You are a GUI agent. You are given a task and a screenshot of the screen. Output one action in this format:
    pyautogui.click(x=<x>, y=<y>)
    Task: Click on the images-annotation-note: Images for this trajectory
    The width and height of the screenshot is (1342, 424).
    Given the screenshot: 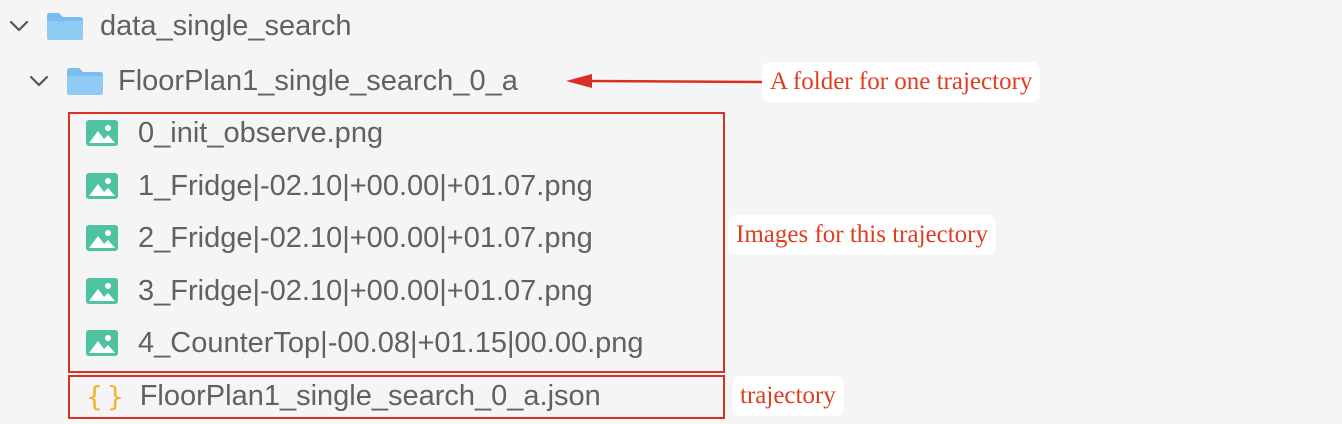 What is the action you would take?
    pyautogui.click(x=862, y=235)
    